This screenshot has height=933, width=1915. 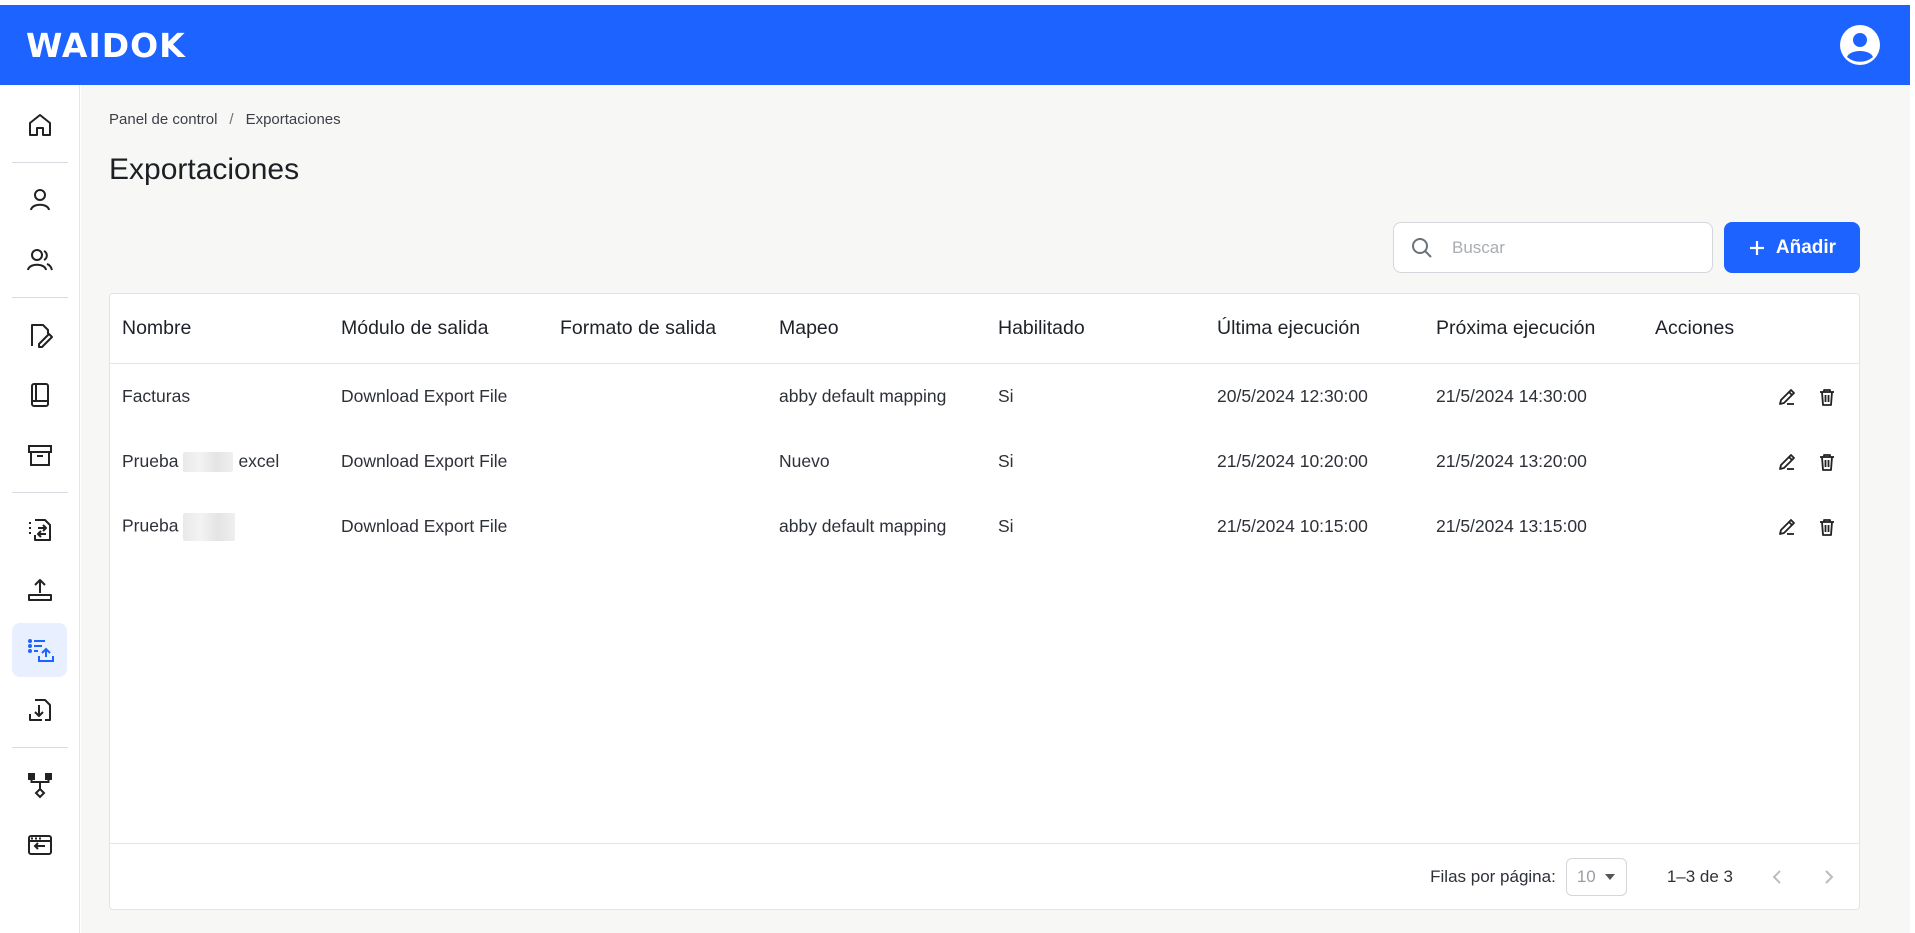 I want to click on sidebar-item-user, so click(x=39, y=200).